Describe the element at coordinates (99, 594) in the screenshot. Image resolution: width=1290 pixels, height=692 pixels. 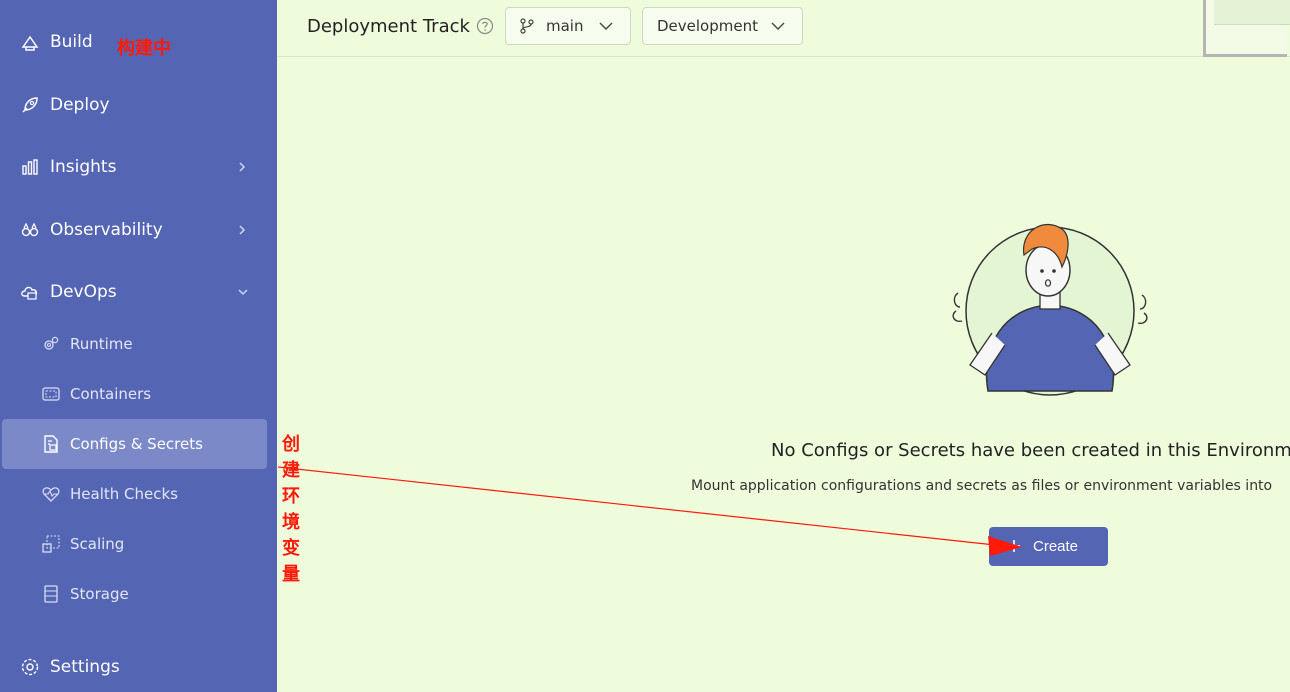
I see `sidebar-subitem-label: Storage` at that location.